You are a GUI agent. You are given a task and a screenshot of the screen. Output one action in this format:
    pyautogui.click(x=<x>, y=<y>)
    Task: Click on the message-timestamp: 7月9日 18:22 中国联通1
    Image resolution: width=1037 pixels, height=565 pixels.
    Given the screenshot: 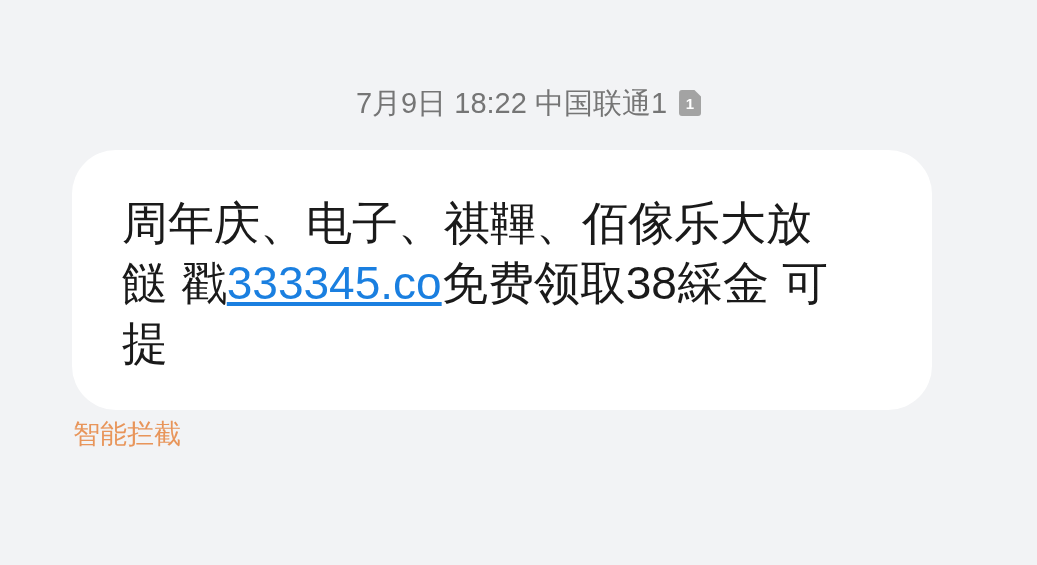 What is the action you would take?
    pyautogui.click(x=511, y=103)
    